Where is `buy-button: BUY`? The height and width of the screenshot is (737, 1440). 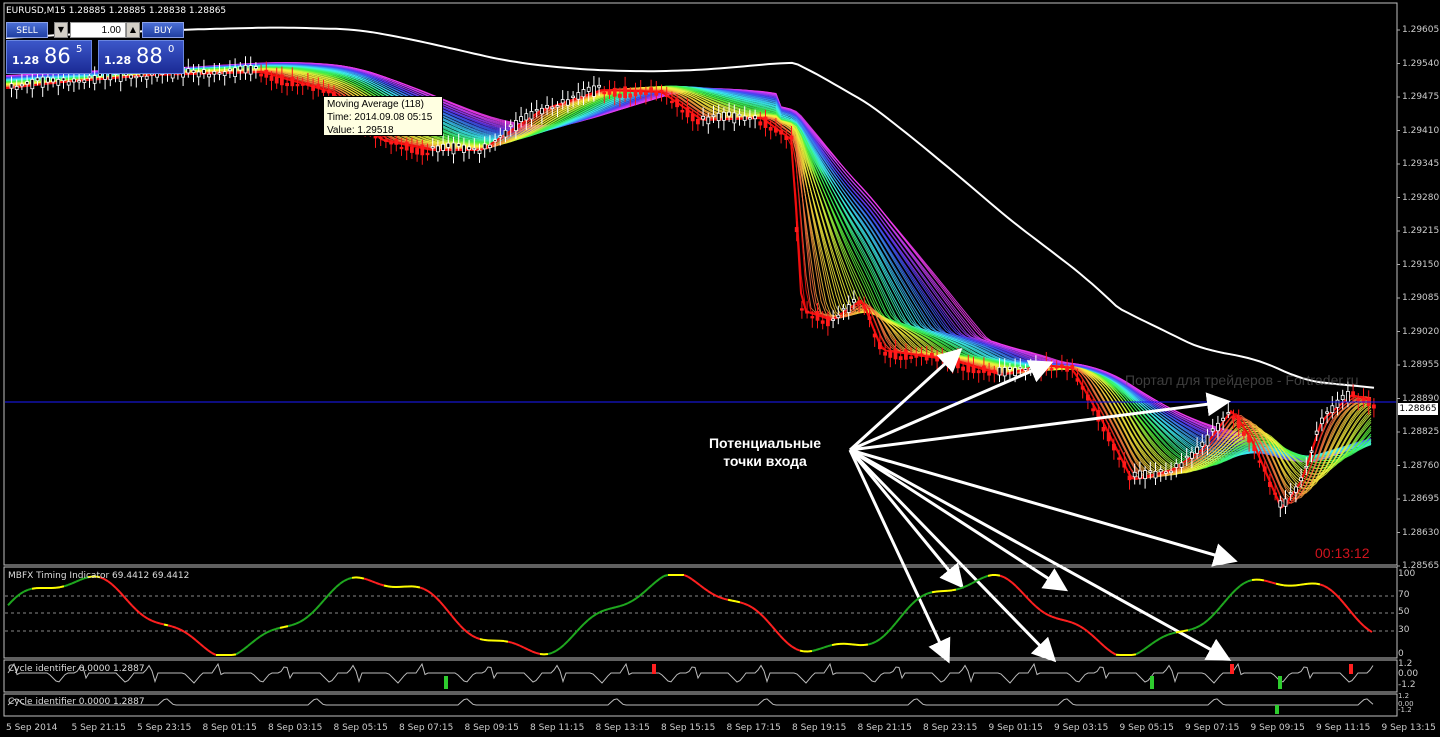
buy-button: BUY is located at coordinates (163, 30).